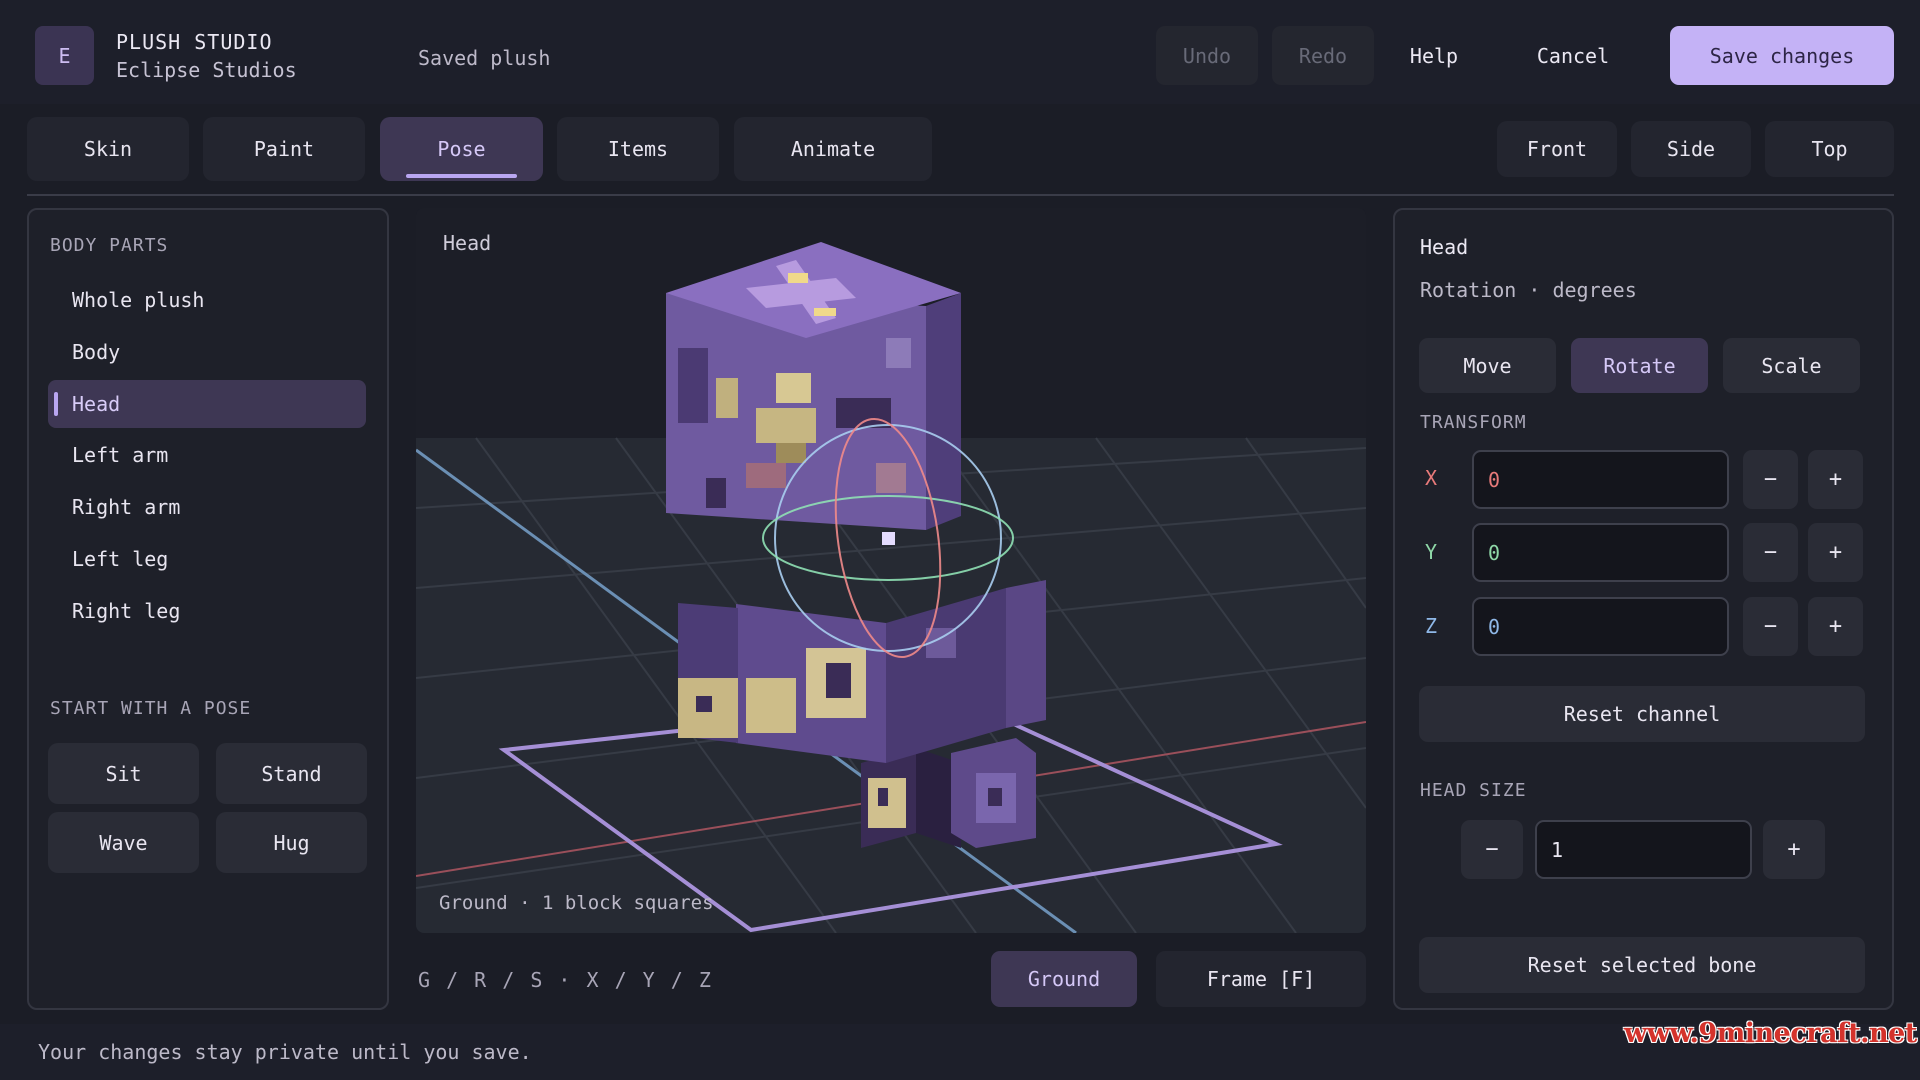 Image resolution: width=1920 pixels, height=1080 pixels. Describe the element at coordinates (120, 455) in the screenshot. I see `body-part-label: Left arm` at that location.